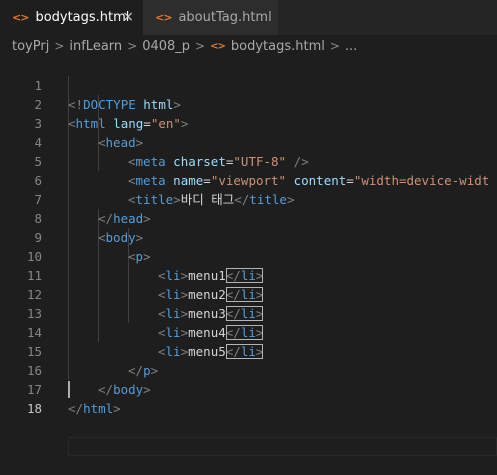 This screenshot has width=497, height=475. Describe the element at coordinates (248, 369) in the screenshot. I see `code-line: 16 </body>` at that location.